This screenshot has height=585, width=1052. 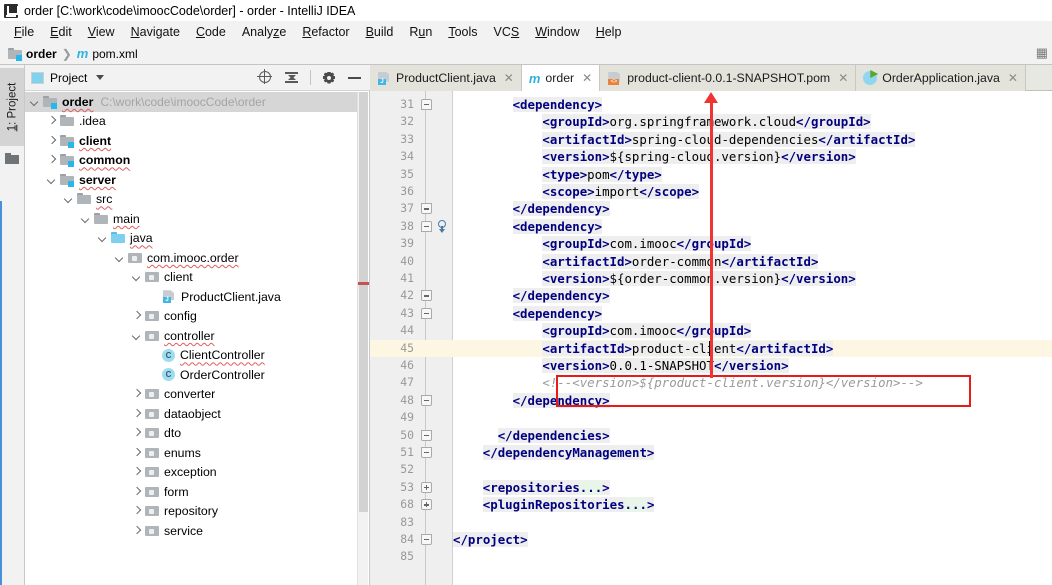 What do you see at coordinates (191, 434) in the screenshot?
I see `tree-node-dto: dto` at bounding box center [191, 434].